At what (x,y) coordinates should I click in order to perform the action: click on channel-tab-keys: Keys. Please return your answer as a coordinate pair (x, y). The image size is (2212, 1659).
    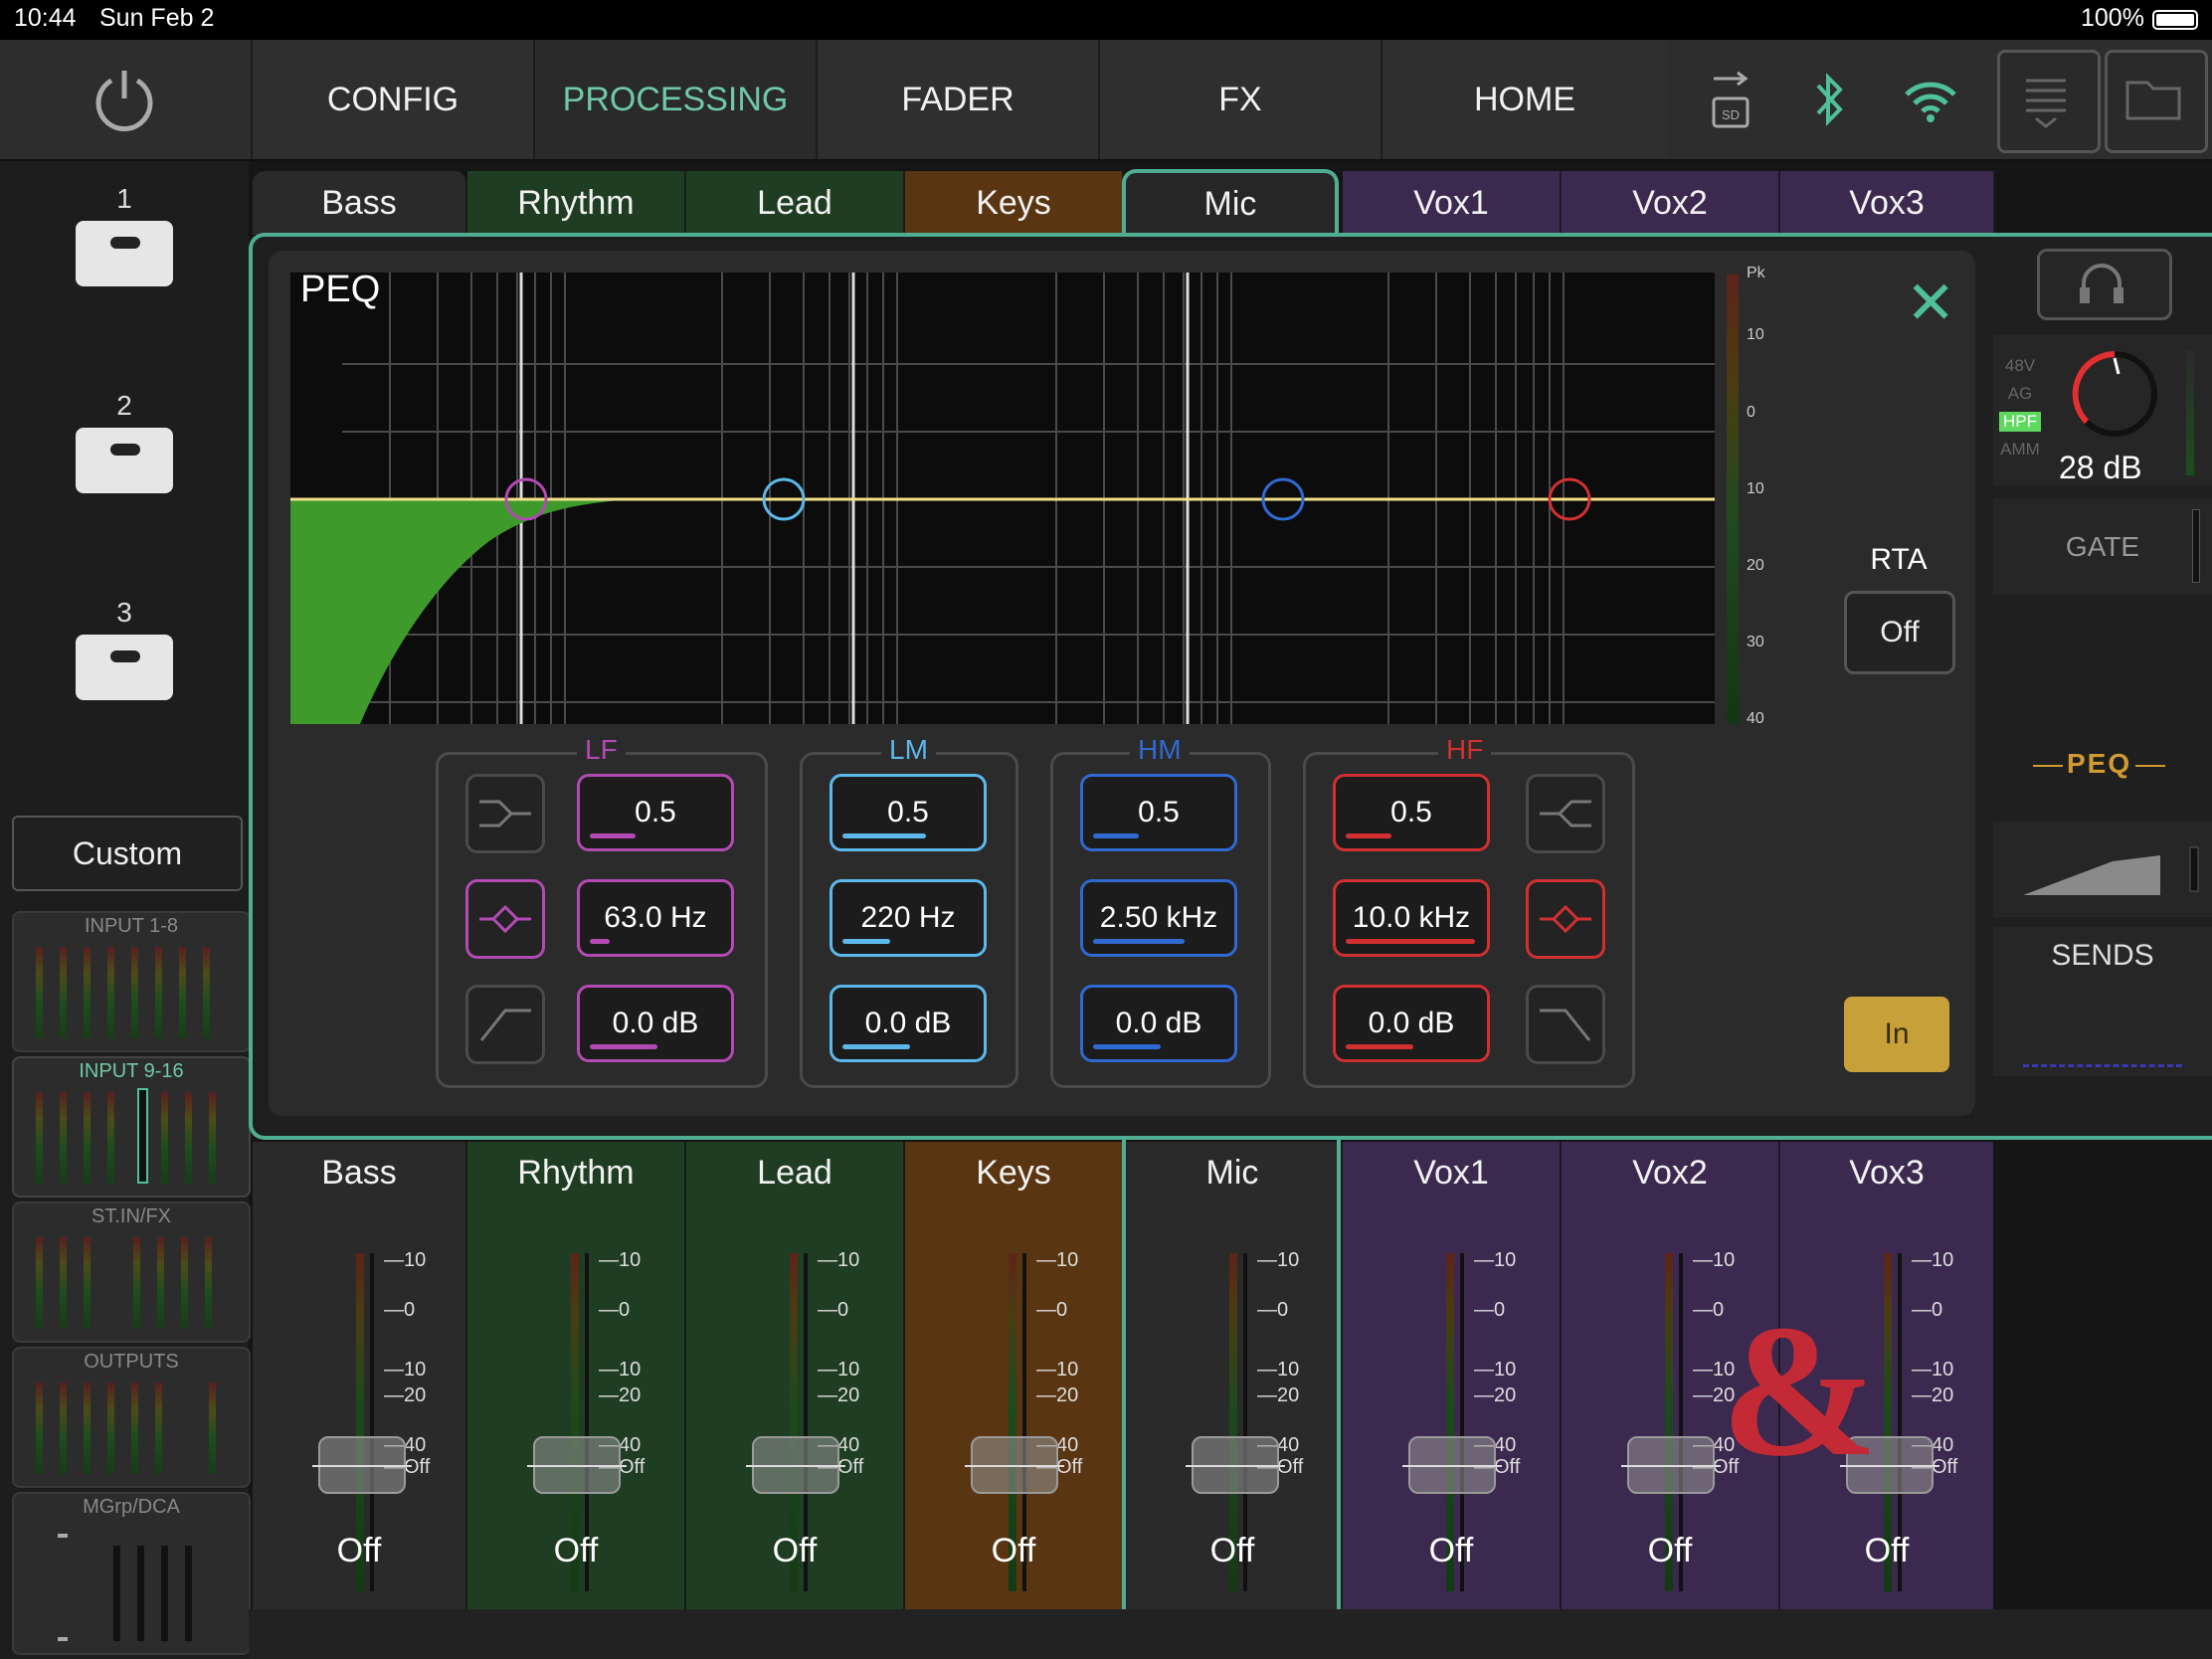
    Looking at the image, I should click on (1014, 203).